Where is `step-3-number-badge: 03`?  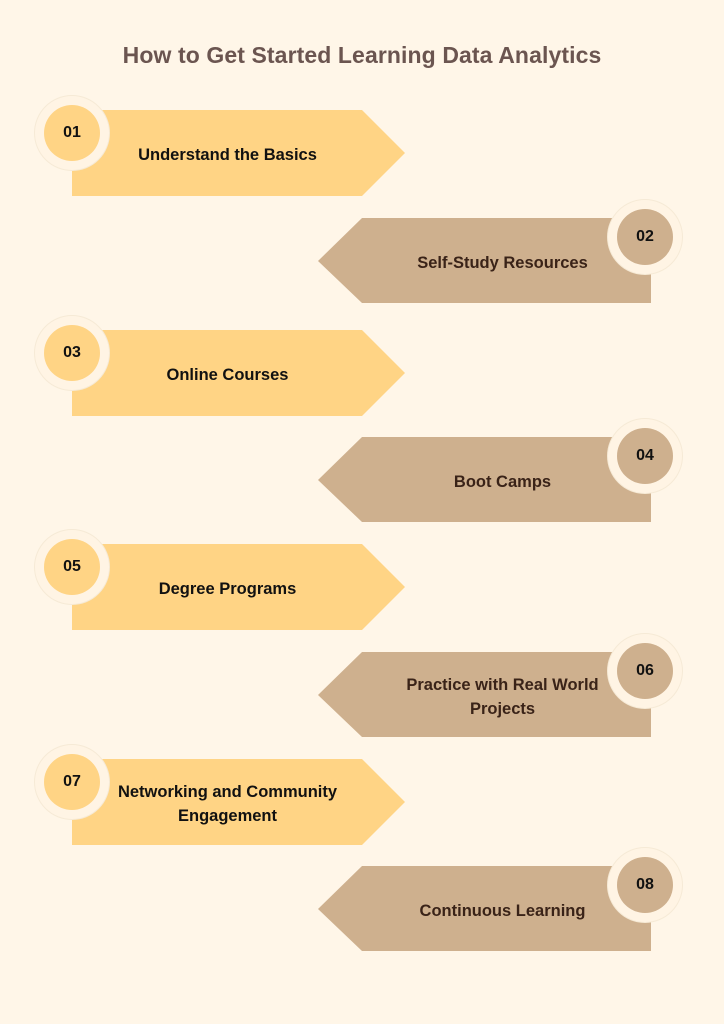 step-3-number-badge: 03 is located at coordinates (72, 353).